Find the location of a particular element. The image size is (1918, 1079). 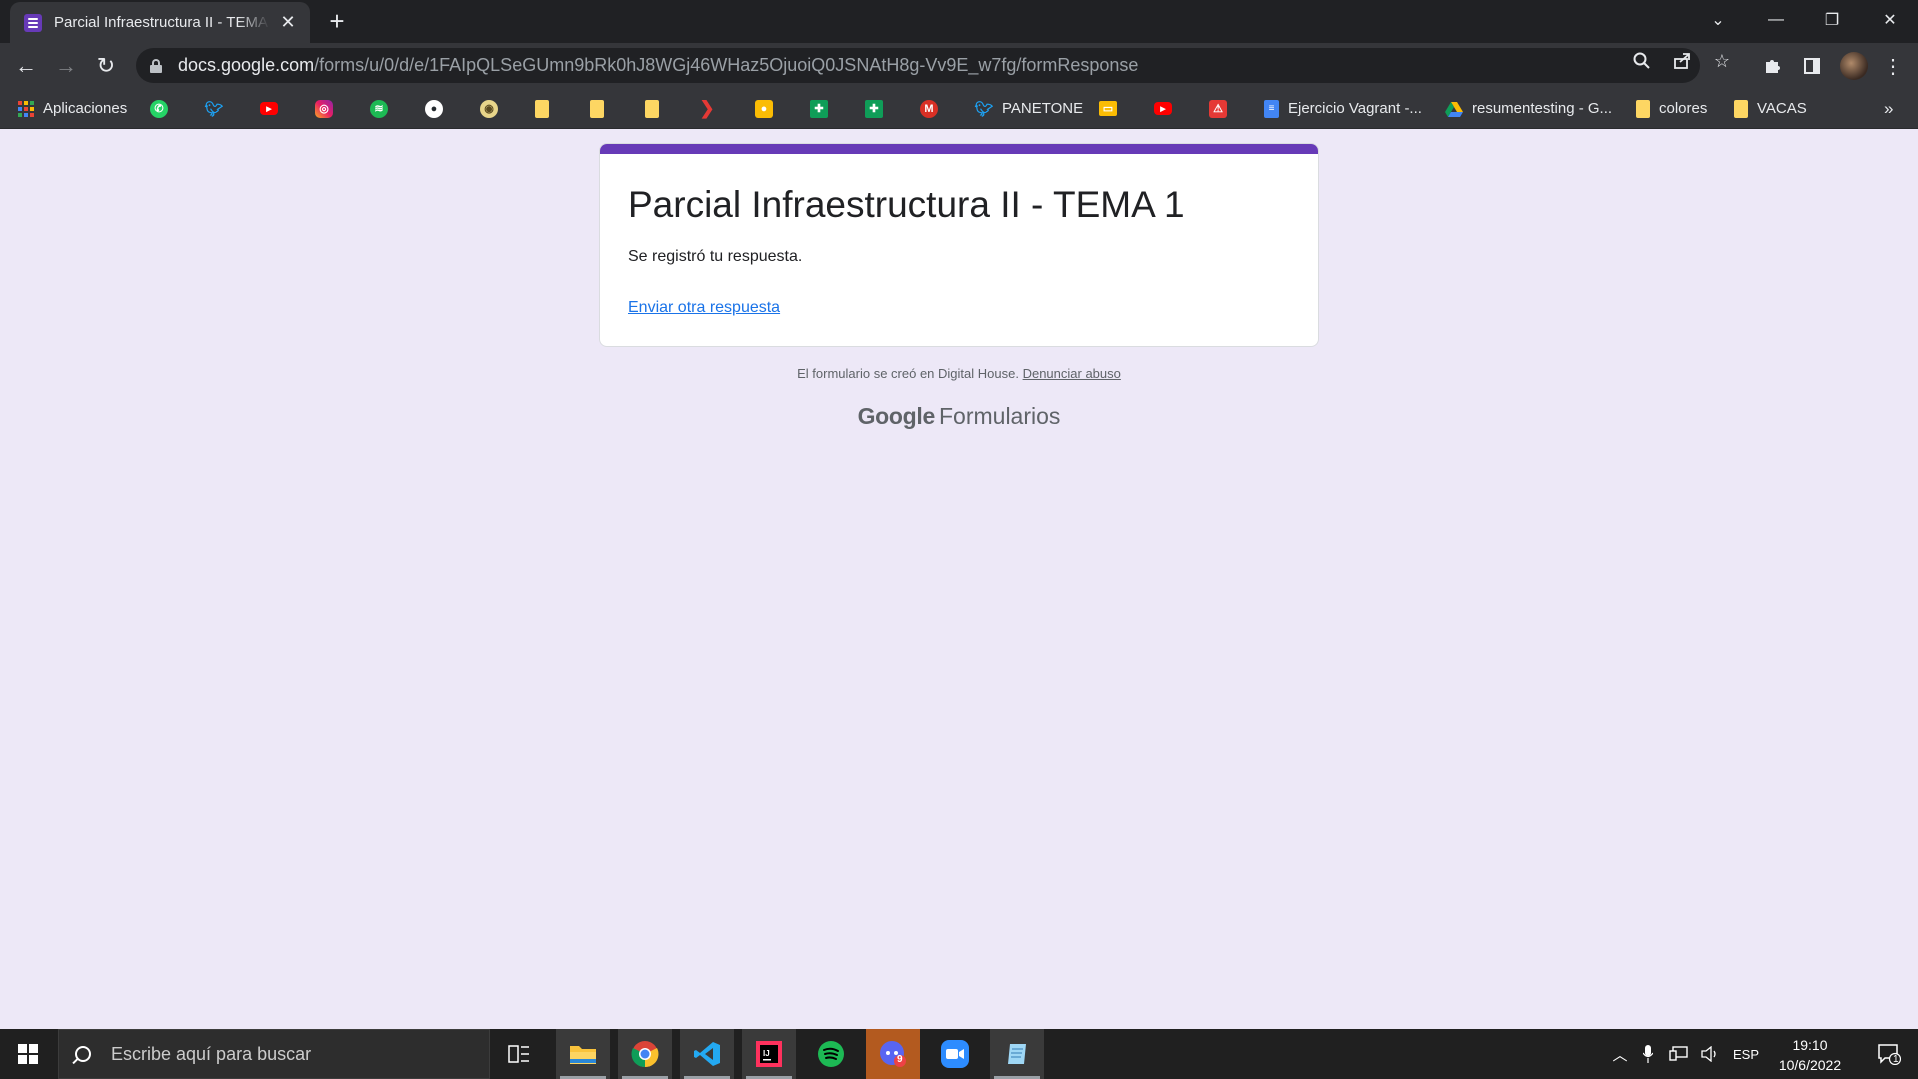

bookmark-red-app: ⚠ is located at coordinates (1218, 108).